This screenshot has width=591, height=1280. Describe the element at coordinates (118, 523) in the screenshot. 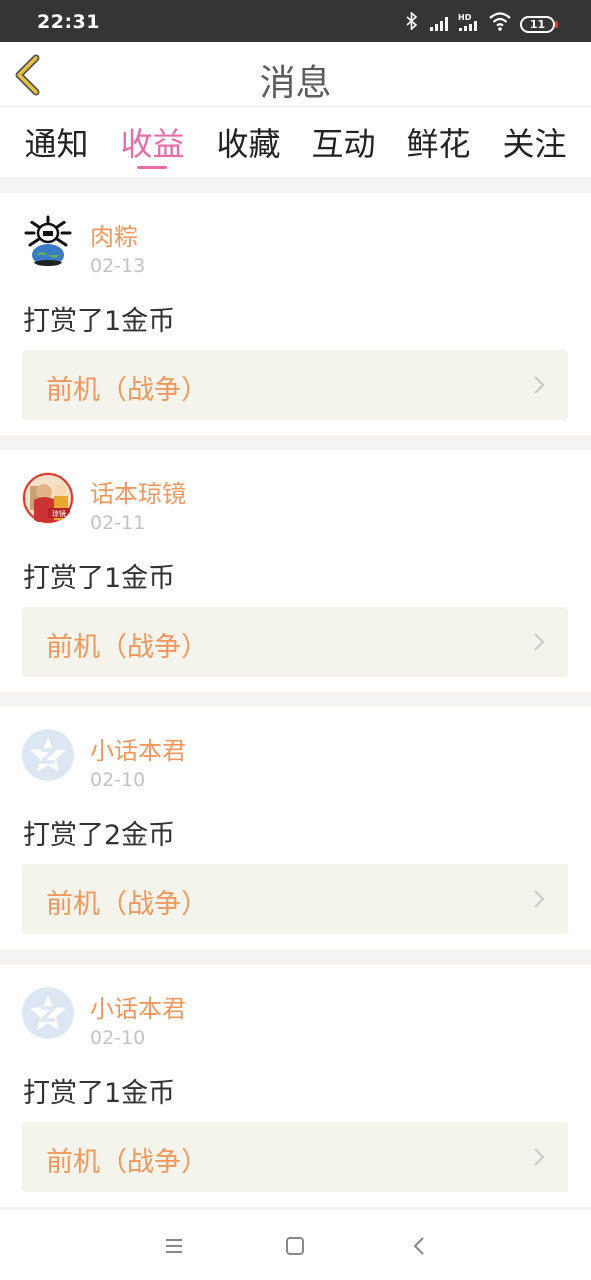

I see `notification-date: 02-11` at that location.